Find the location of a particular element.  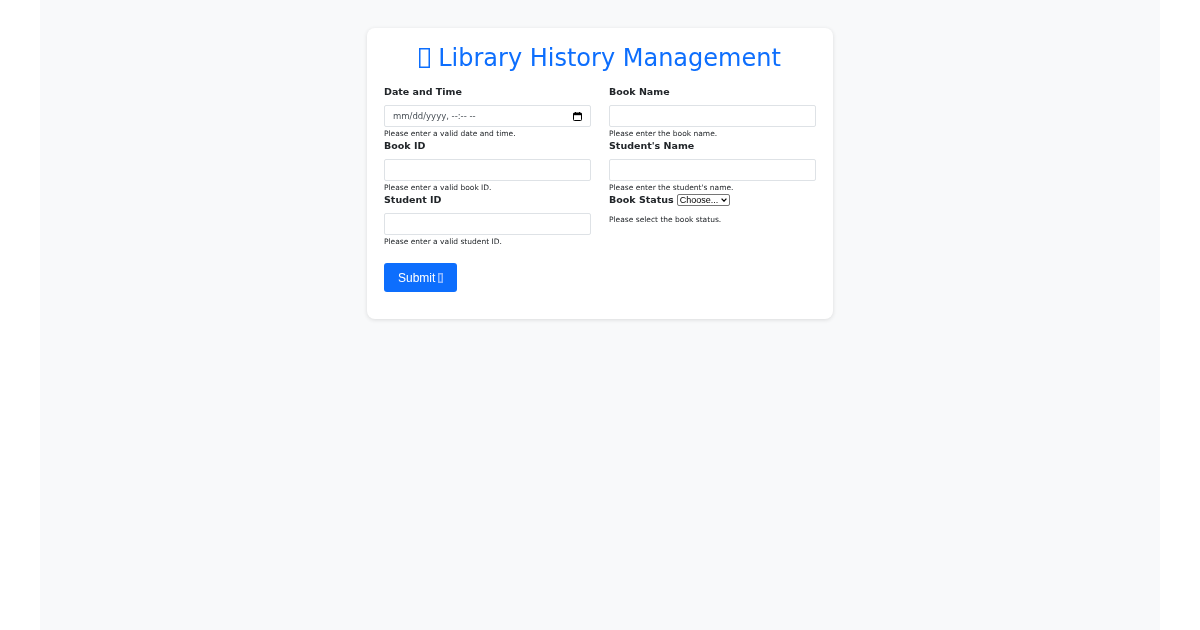

chevron-down-icon is located at coordinates (724, 200).